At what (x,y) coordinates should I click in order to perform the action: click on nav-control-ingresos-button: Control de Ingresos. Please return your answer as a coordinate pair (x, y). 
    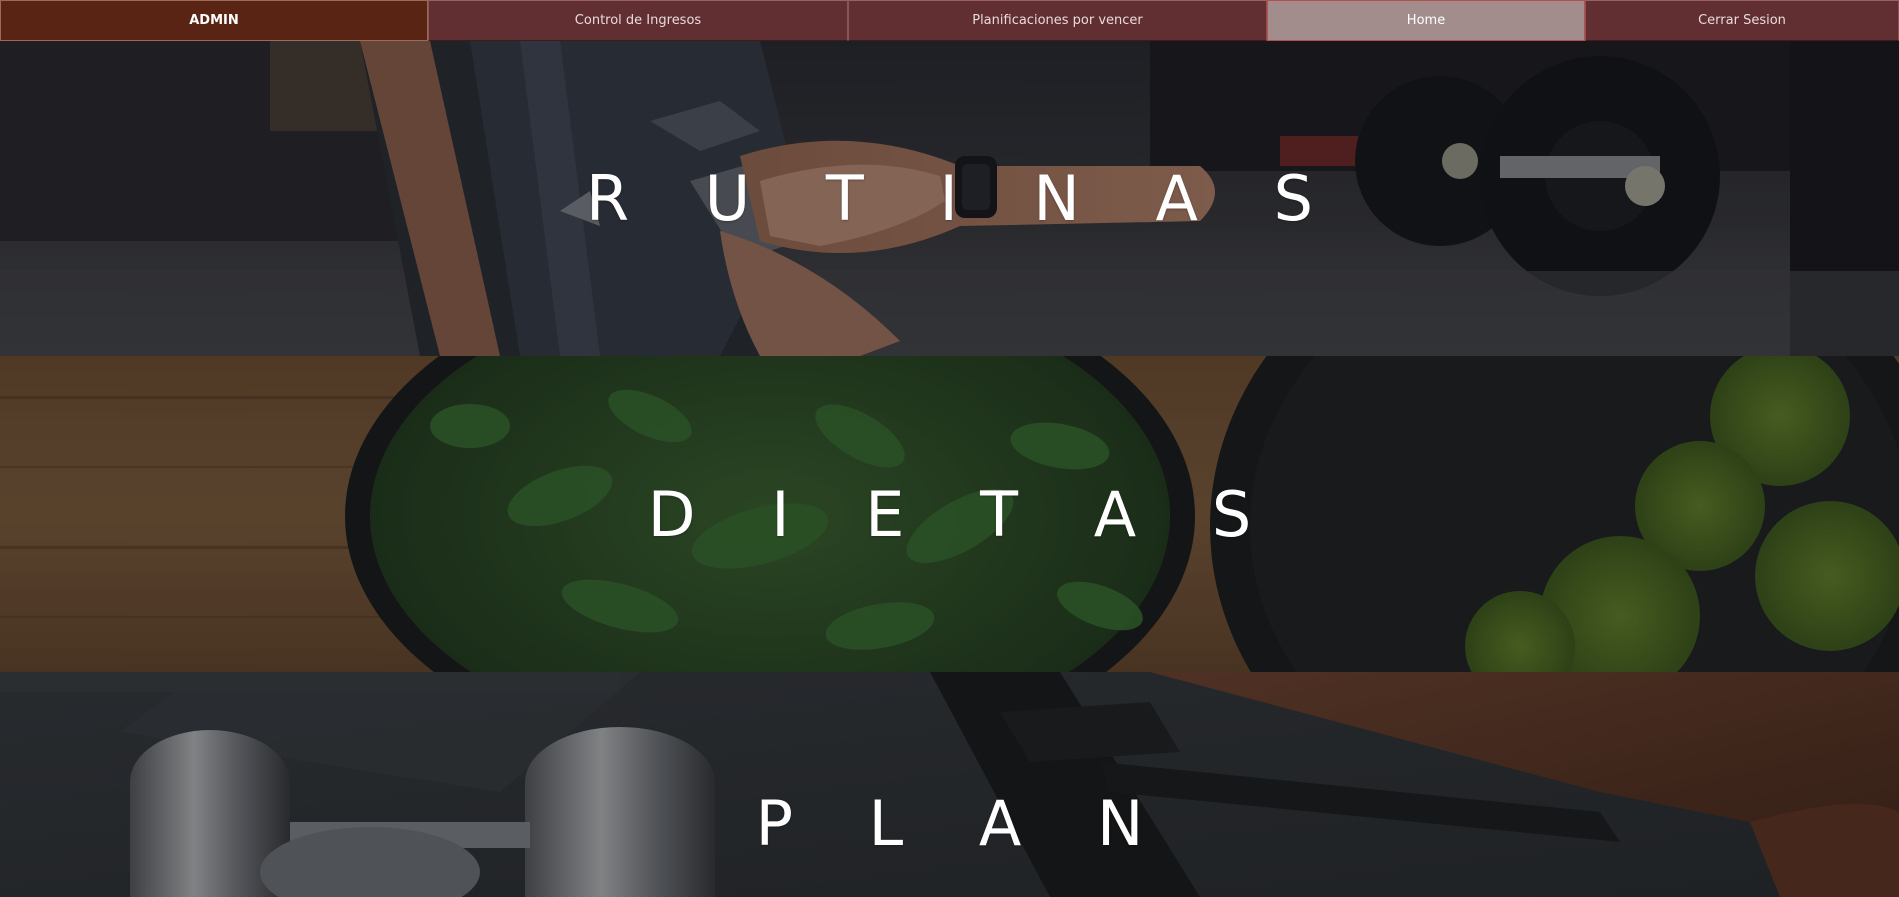
    Looking at the image, I should click on (638, 20).